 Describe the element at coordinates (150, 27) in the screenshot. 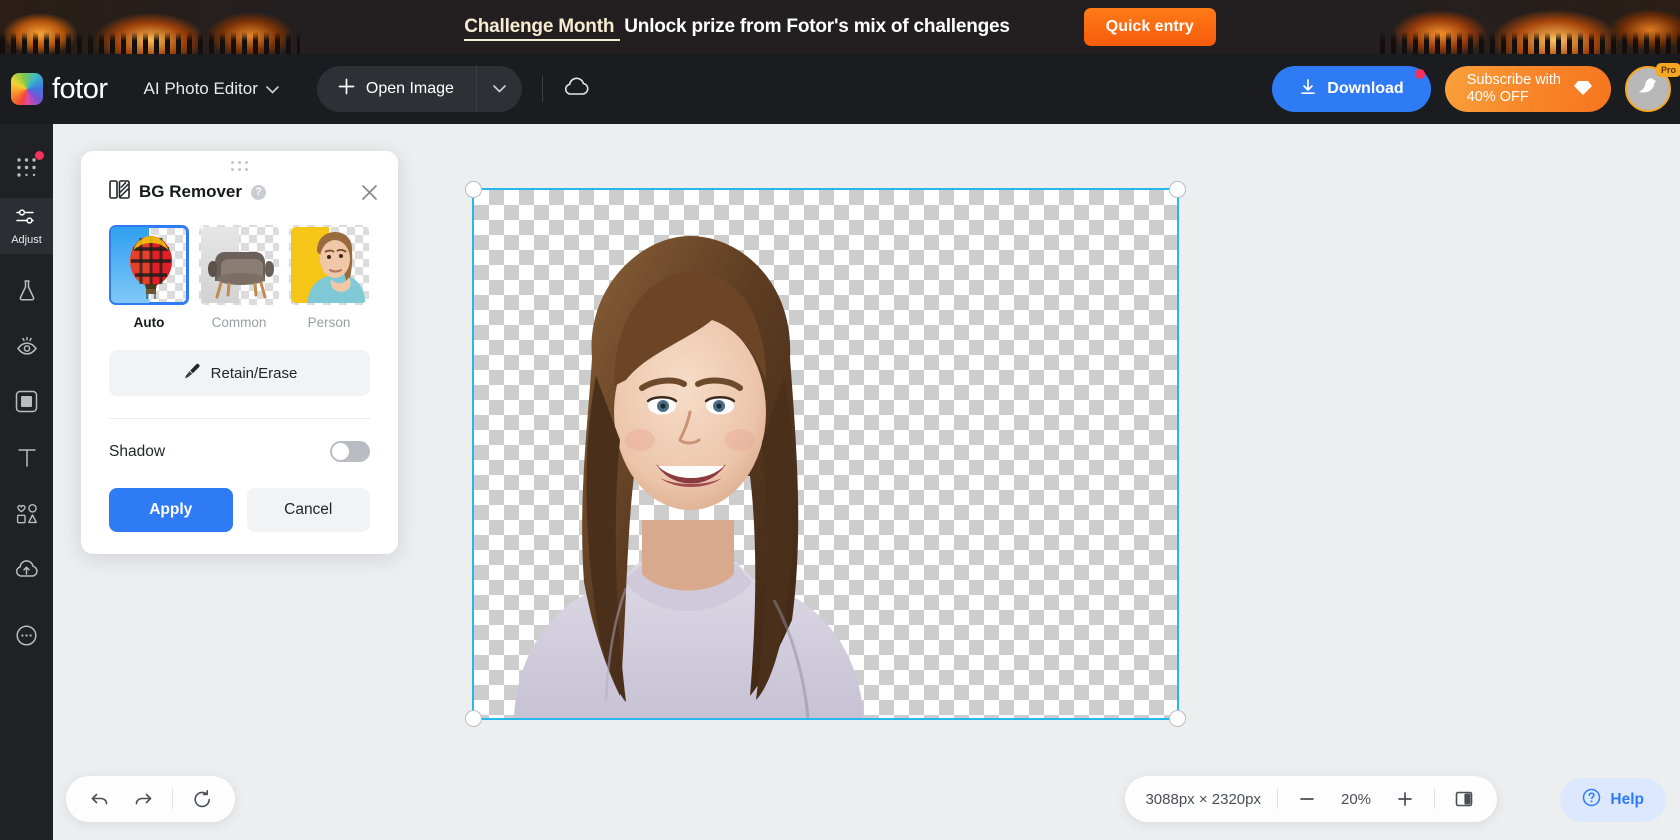

I see `promo-art-left` at that location.